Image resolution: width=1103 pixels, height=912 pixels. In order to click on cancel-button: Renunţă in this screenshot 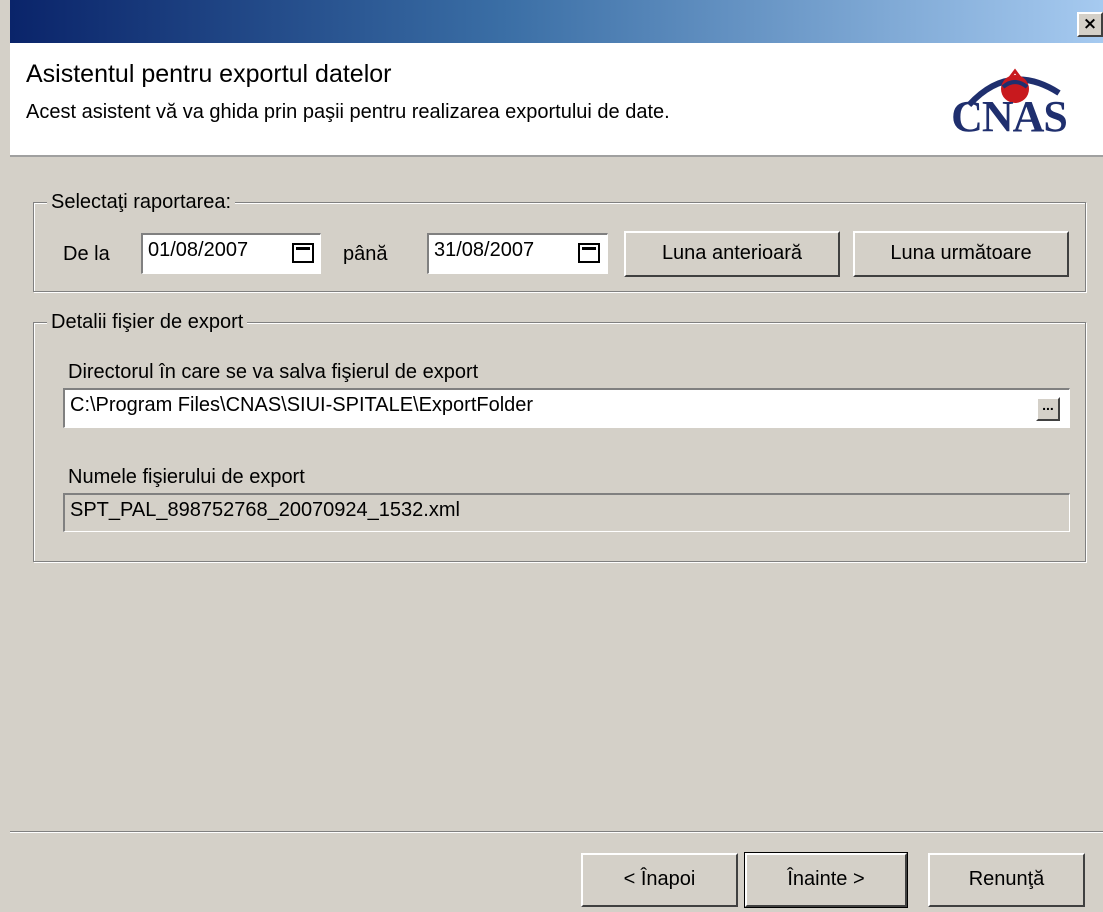, I will do `click(1006, 880)`.